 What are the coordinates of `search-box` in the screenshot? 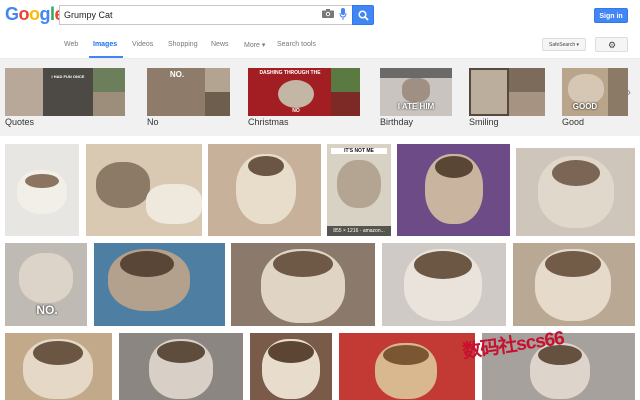 It's located at (205, 15).